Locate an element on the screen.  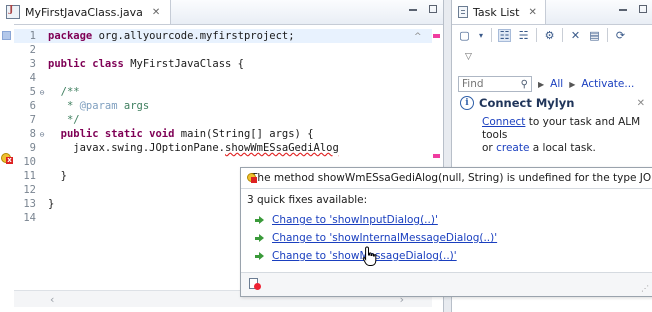
line-number: 6 is located at coordinates (32, 106).